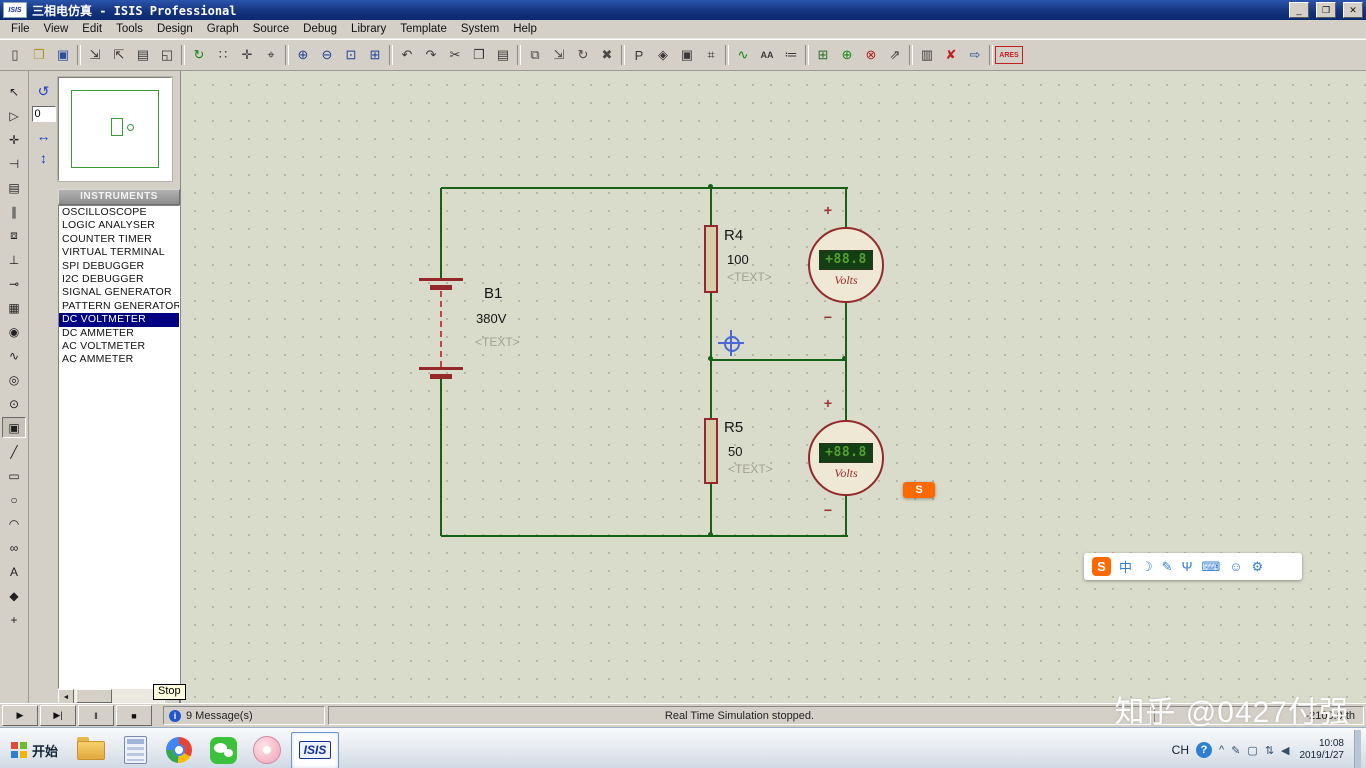 The image size is (1366, 768). What do you see at coordinates (20, 715) in the screenshot?
I see `play-button: ▶` at bounding box center [20, 715].